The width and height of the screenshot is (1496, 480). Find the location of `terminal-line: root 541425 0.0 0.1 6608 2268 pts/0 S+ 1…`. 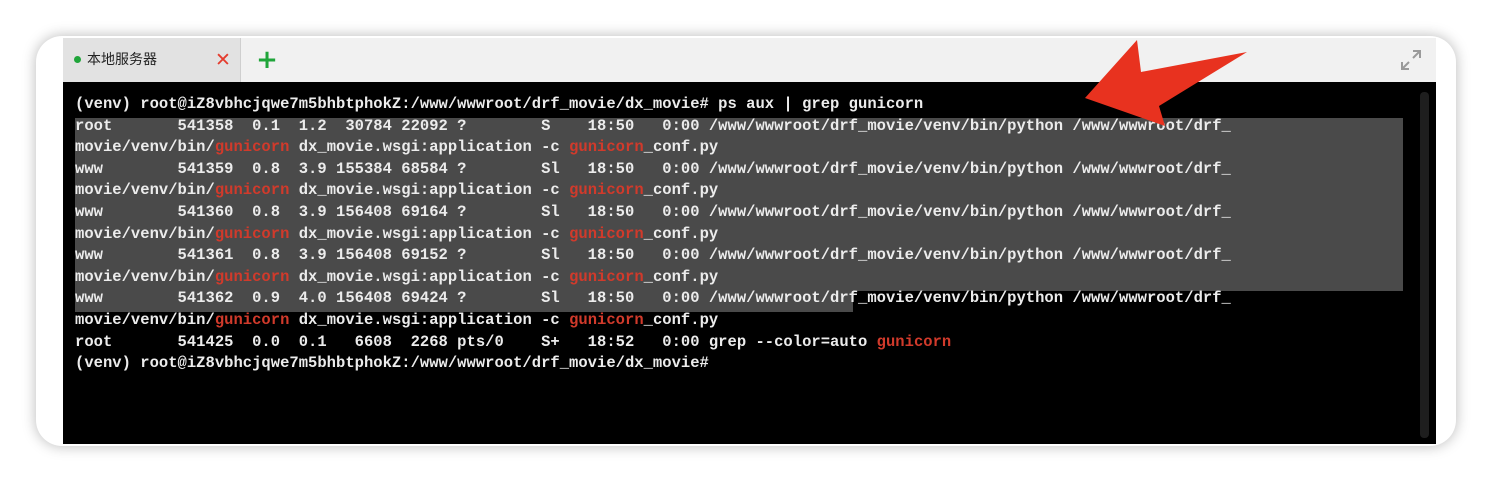

terminal-line: root 541425 0.0 0.1 6608 2268 pts/0 S+ 1… is located at coordinates (745, 343).